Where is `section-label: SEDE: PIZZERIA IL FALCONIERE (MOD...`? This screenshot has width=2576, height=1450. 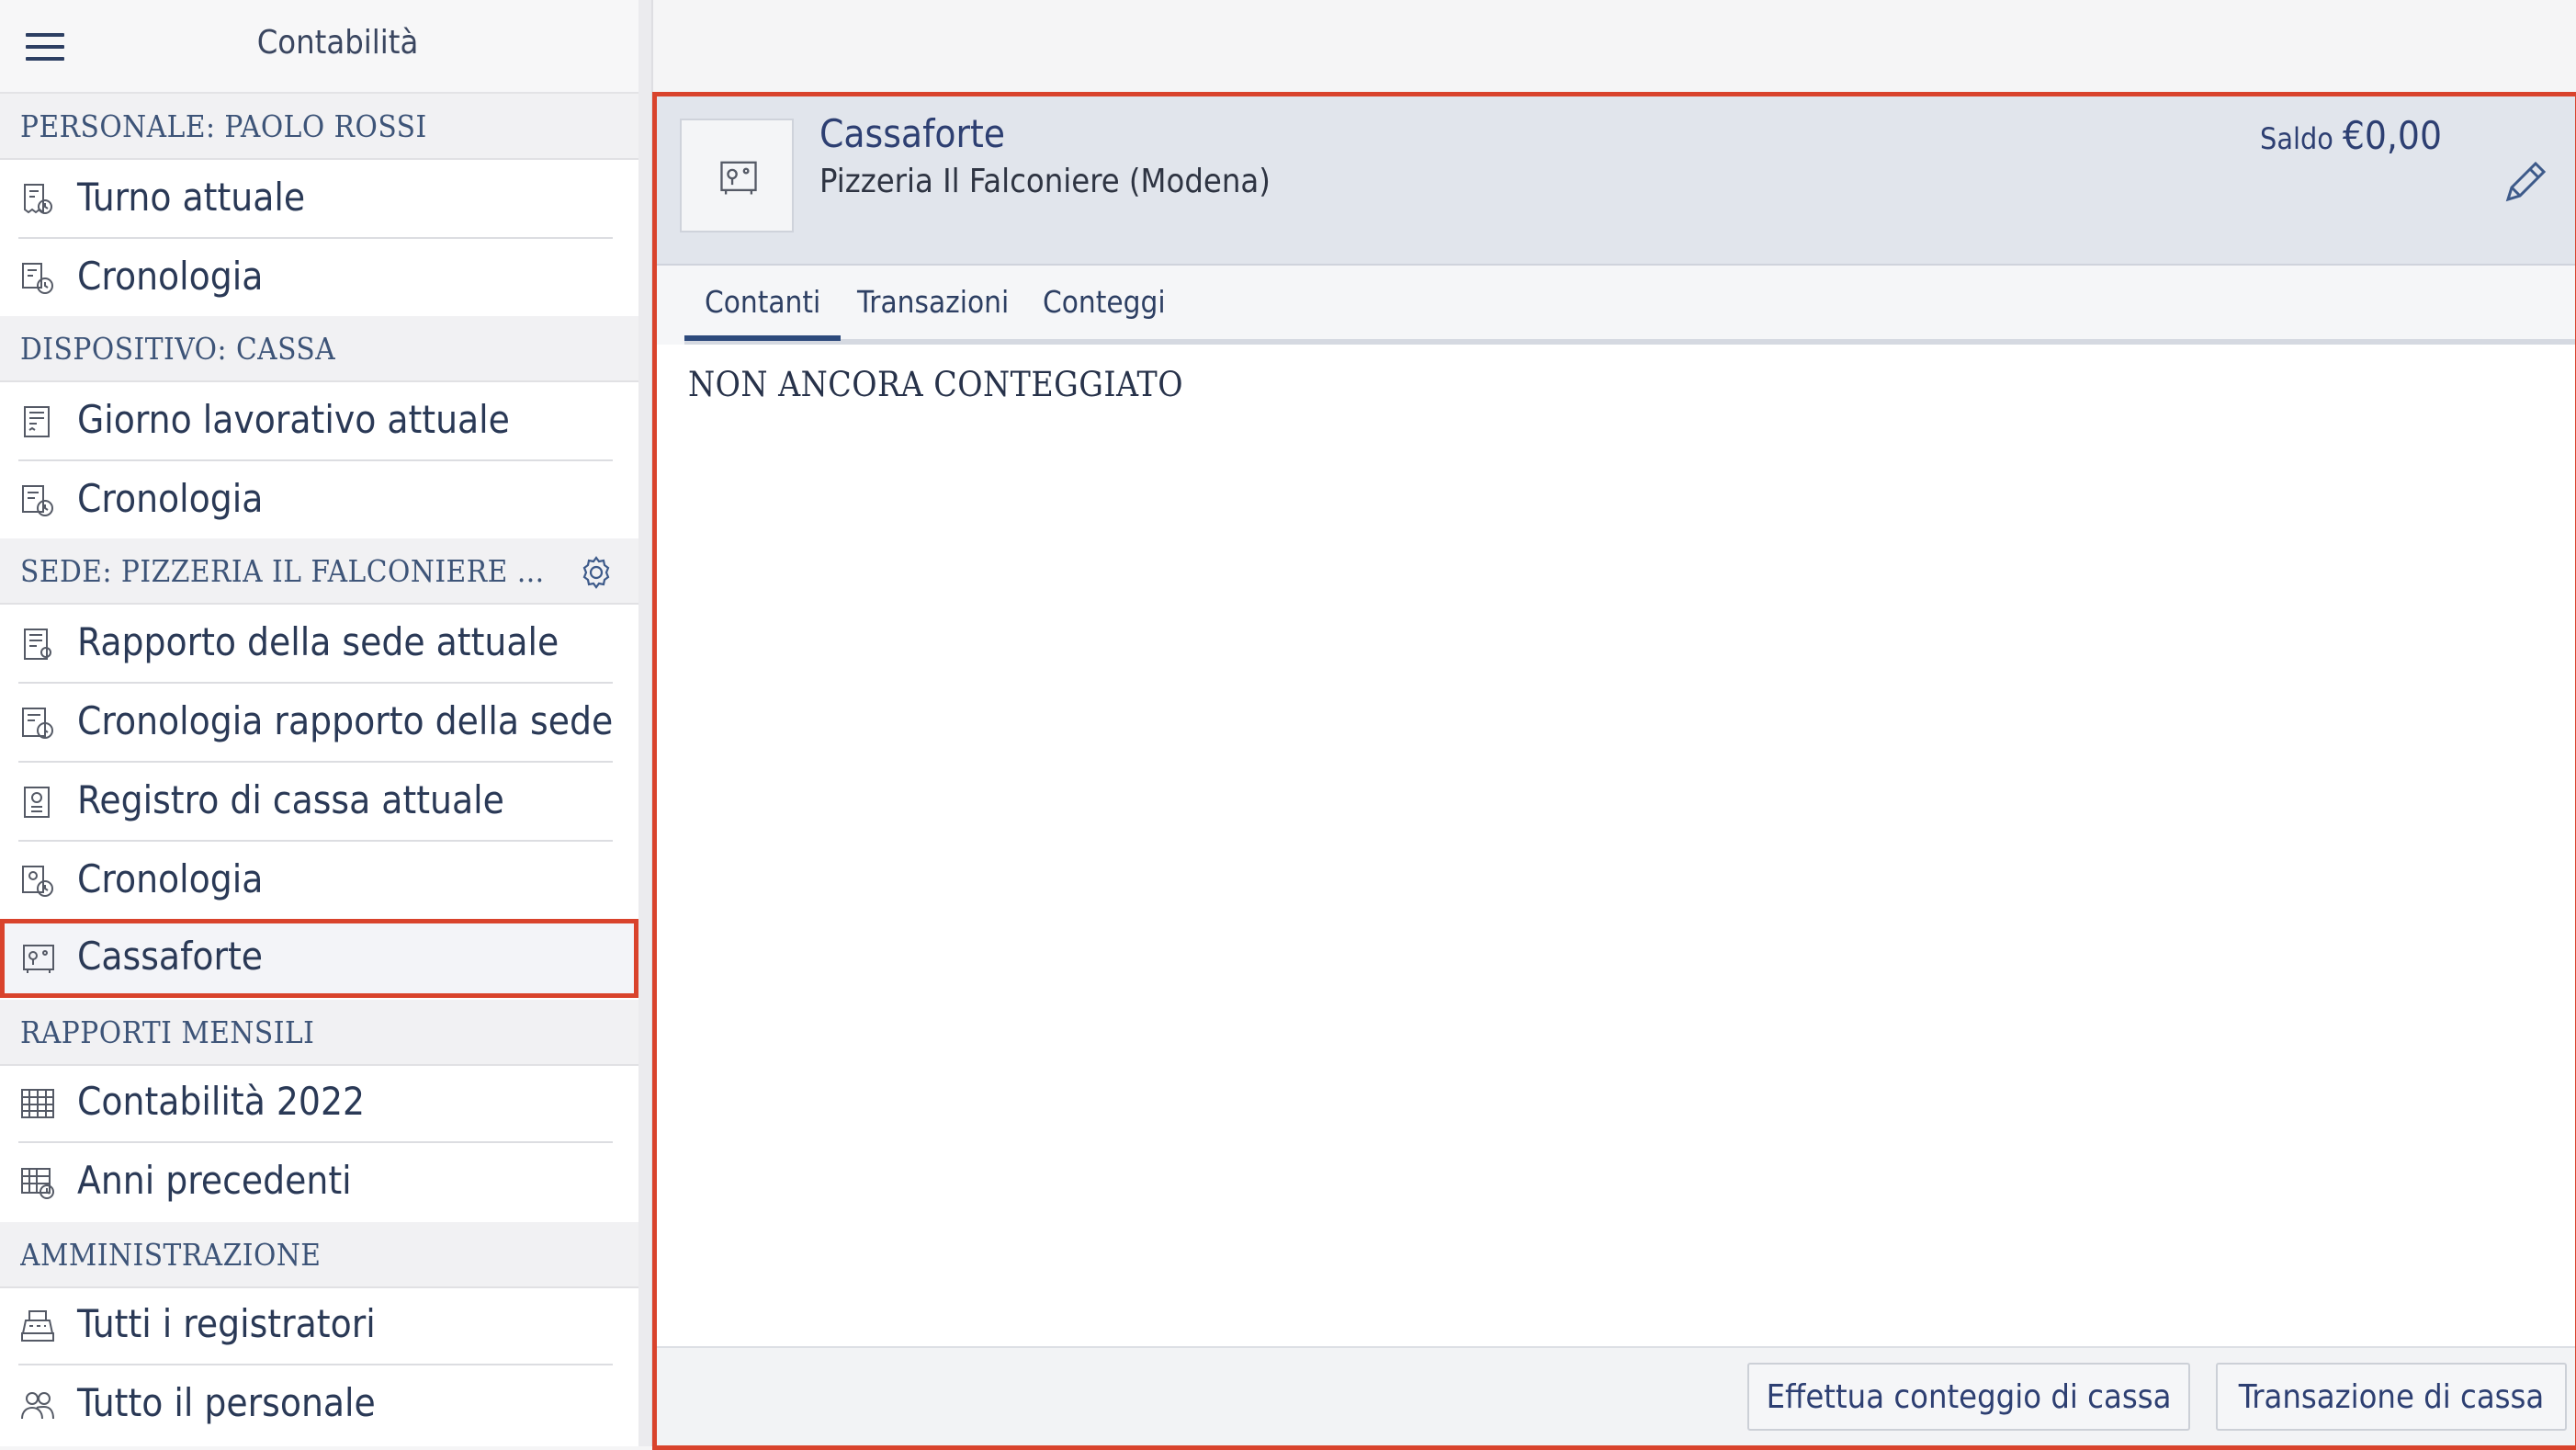
section-label: SEDE: PIZZERIA IL FALCONIERE (MOD... is located at coordinates (286, 571).